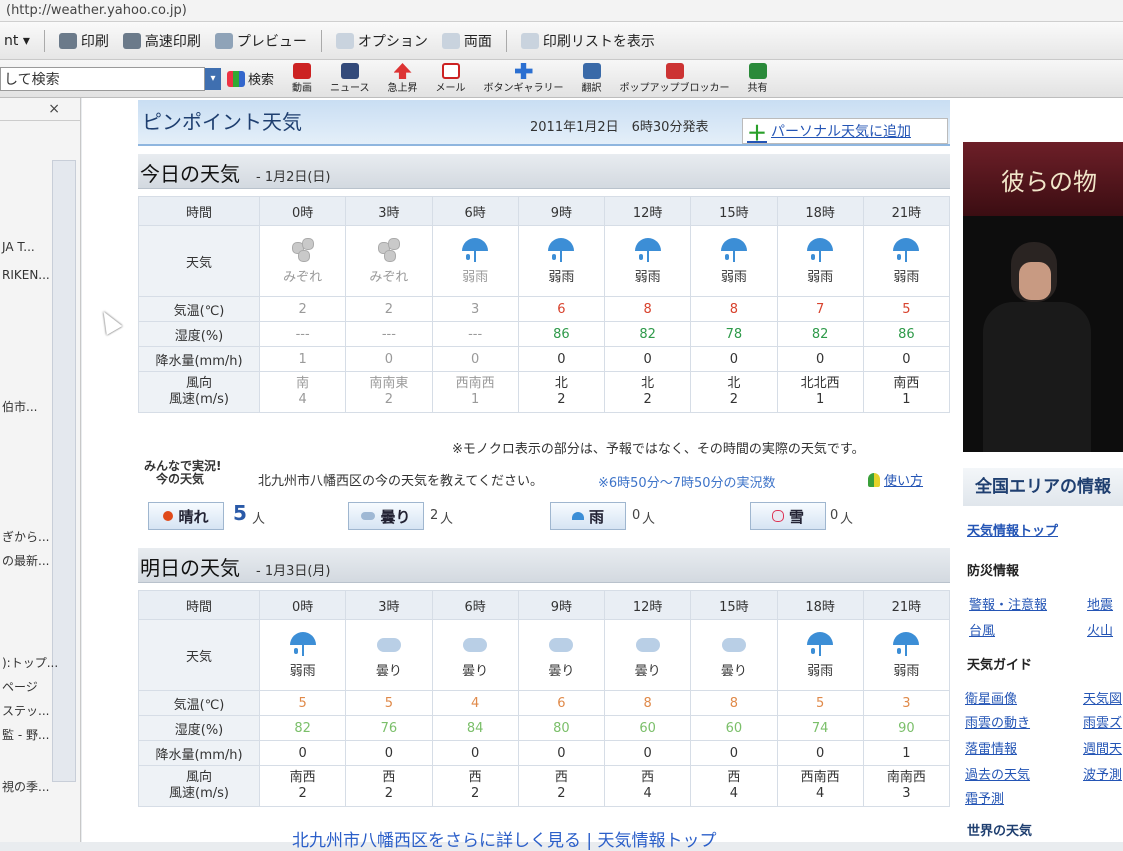 The width and height of the screenshot is (1123, 851). Describe the element at coordinates (1100, 603) in the screenshot. I see `earthquake-link: 地震` at that location.